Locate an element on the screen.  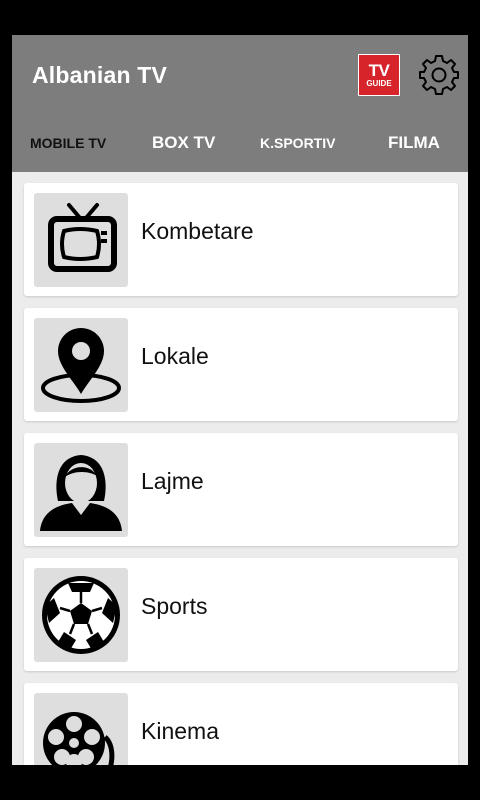
category-label-sports: Sports is located at coordinates (174, 606).